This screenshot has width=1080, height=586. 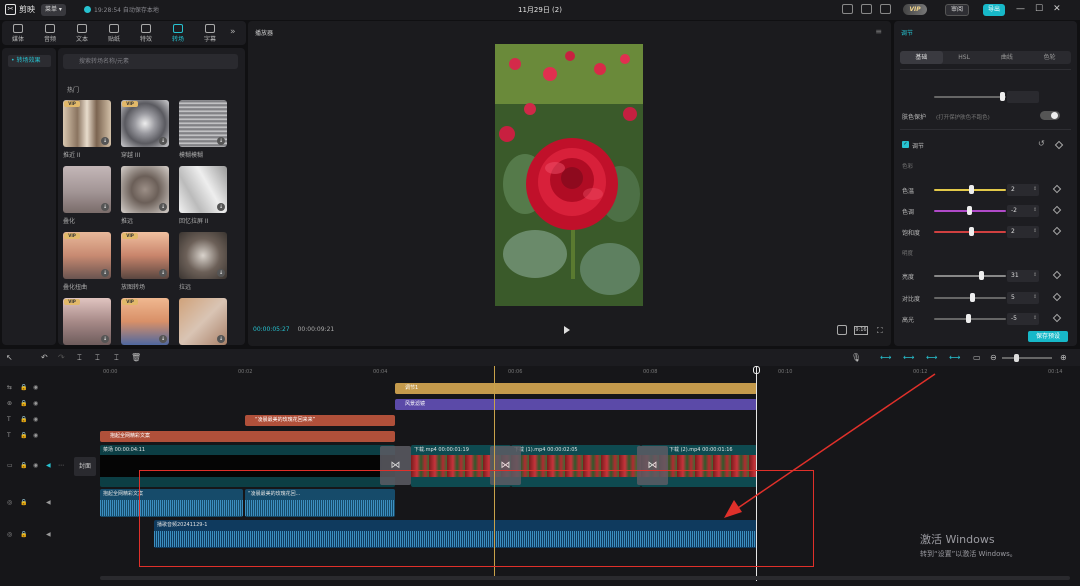 I want to click on zoom-slider, so click(x=1027, y=358).